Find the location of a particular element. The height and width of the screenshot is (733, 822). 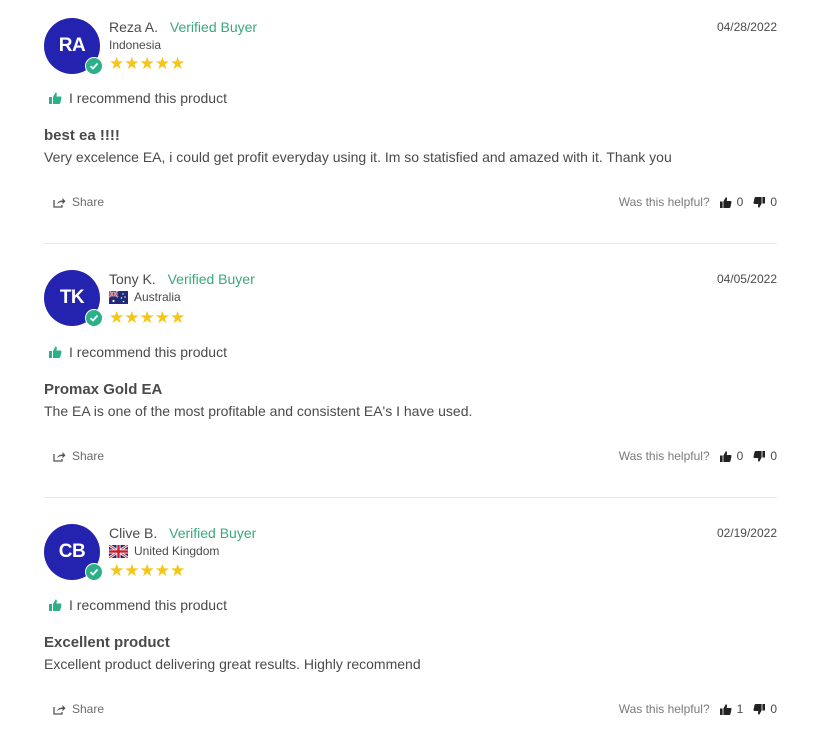

upvote-button: 1 is located at coordinates (731, 709).